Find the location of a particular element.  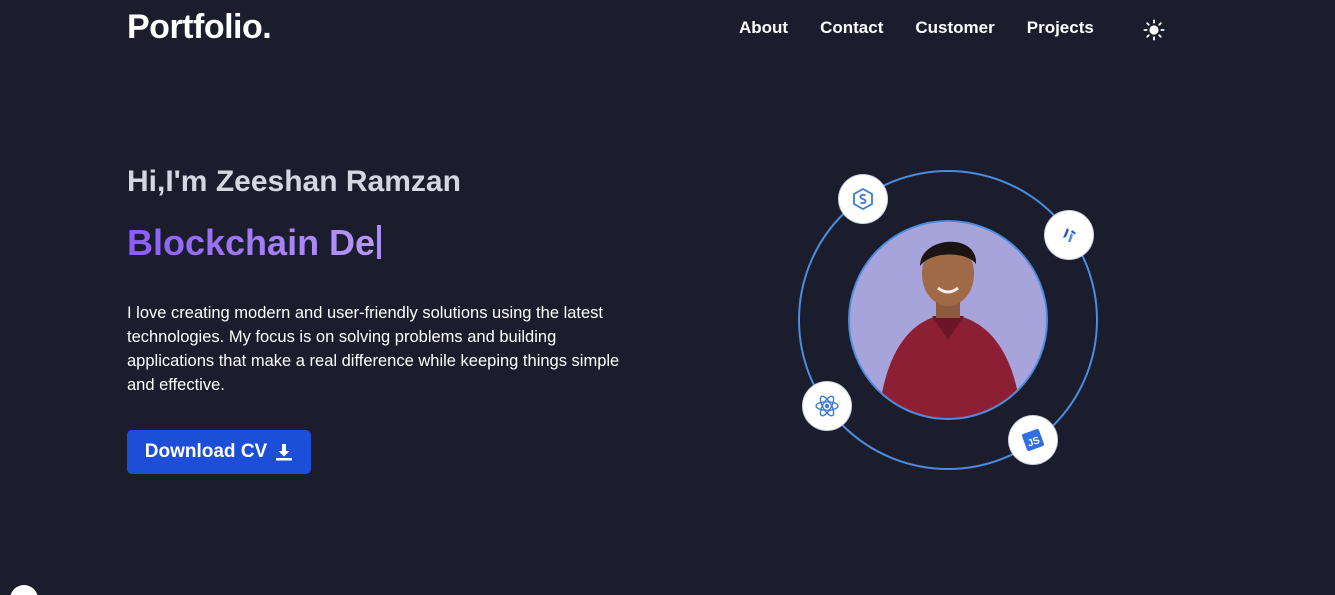

solidity-badge is located at coordinates (863, 199).